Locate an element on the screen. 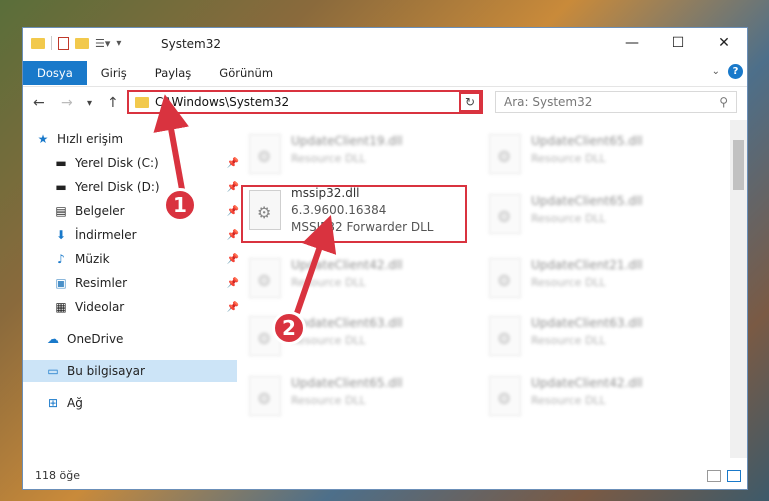  step-badge-2: 2 is located at coordinates (289, 328).